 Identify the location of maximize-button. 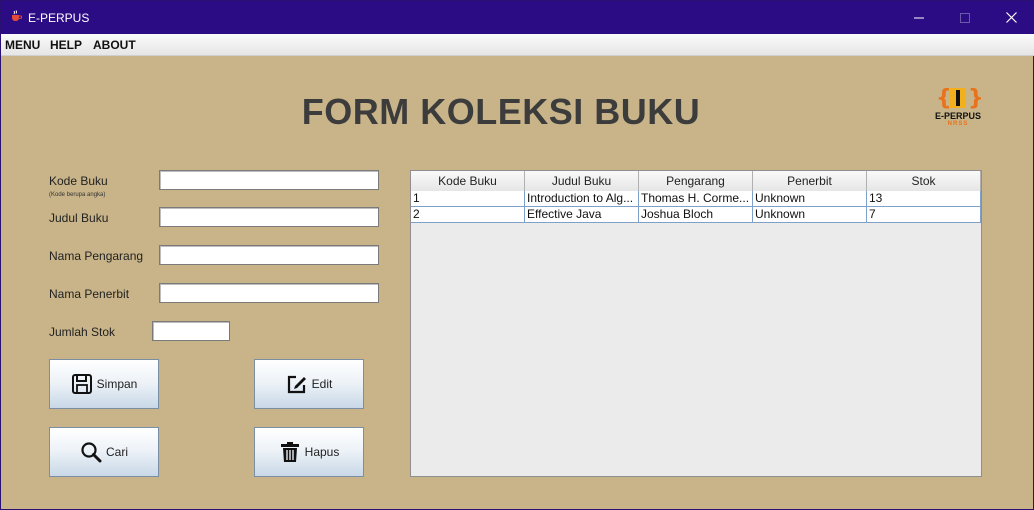
(965, 17).